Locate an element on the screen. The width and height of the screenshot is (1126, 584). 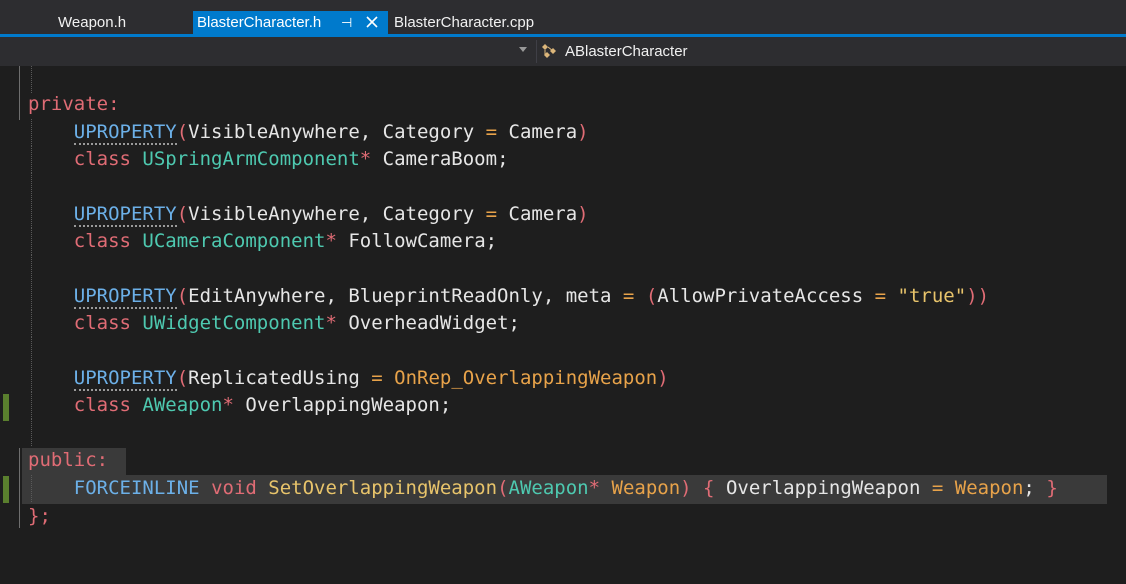
tab-label: BlasterCharacter.h is located at coordinates (259, 22).